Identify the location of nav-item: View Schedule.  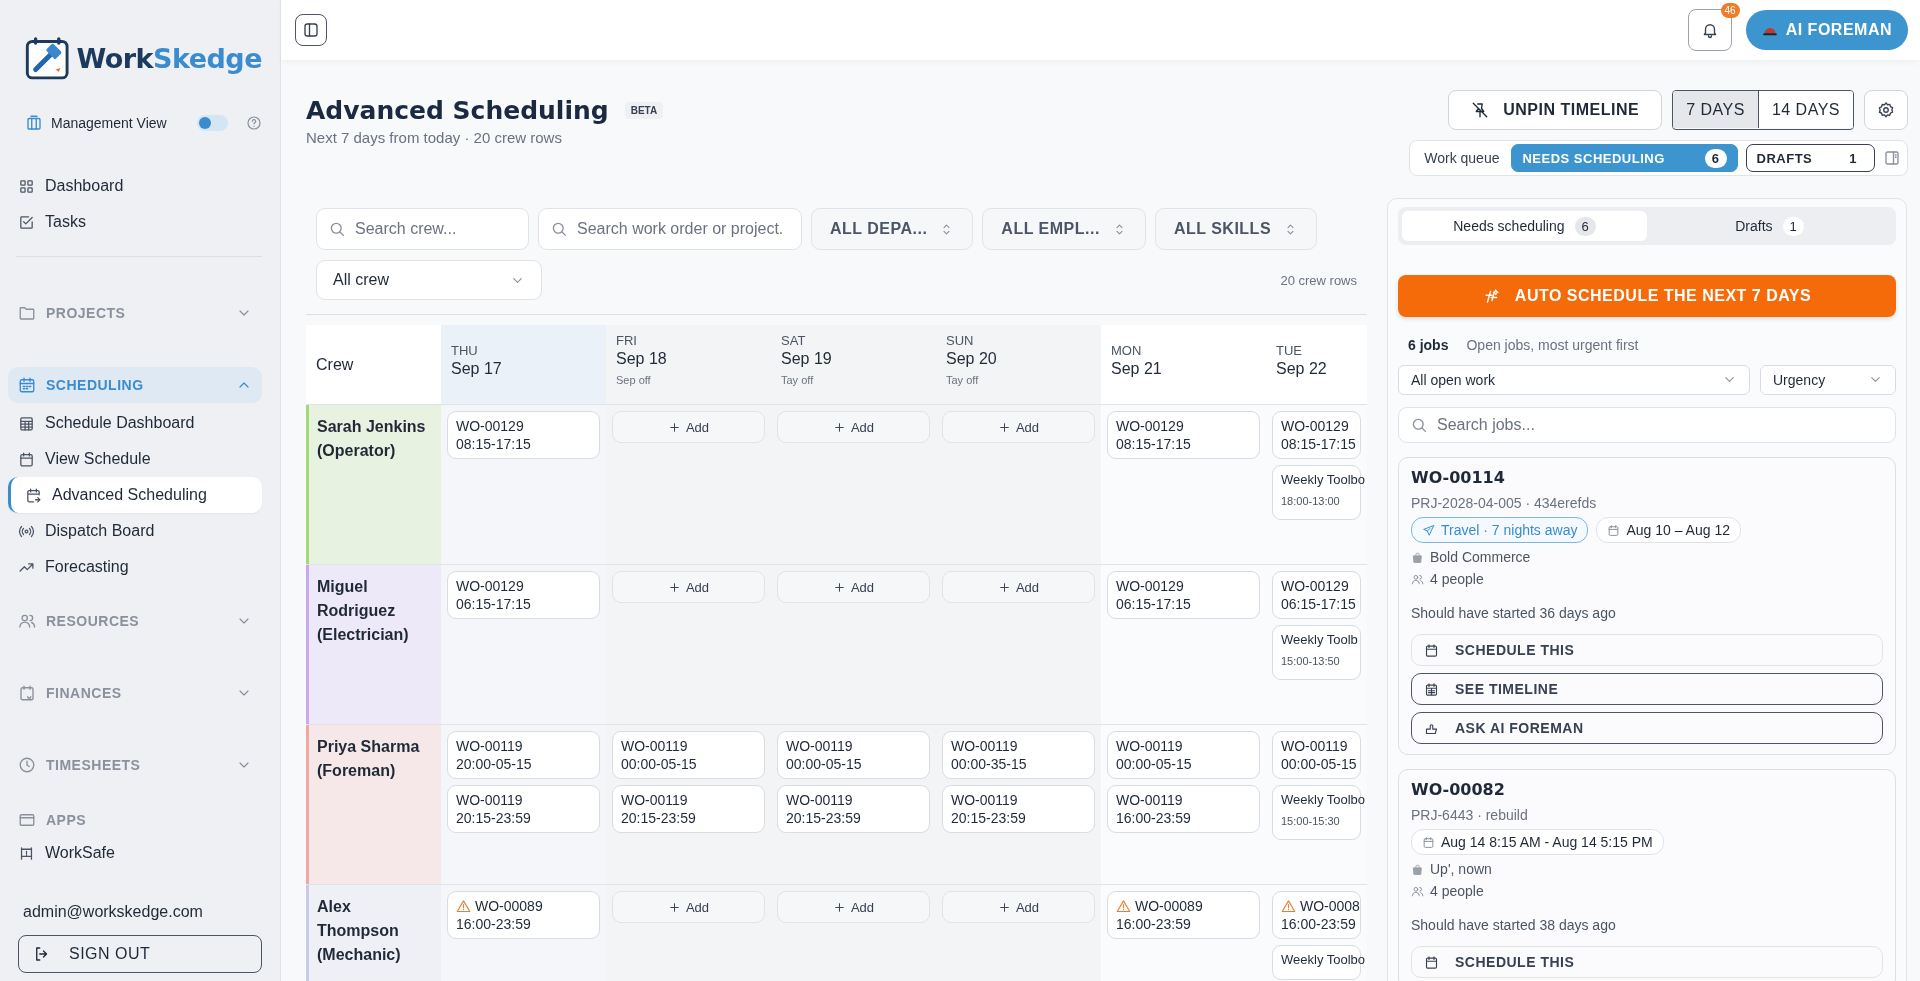
(135, 459).